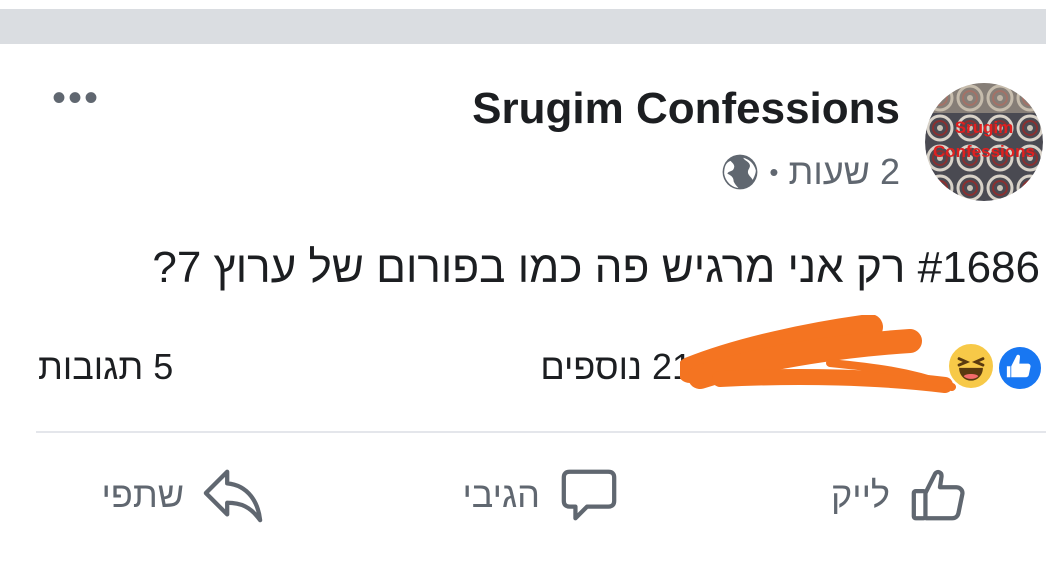 Image resolution: width=1046 pixels, height=564 pixels. Describe the element at coordinates (142, 494) in the screenshot. I see `share-label: שתפי` at that location.